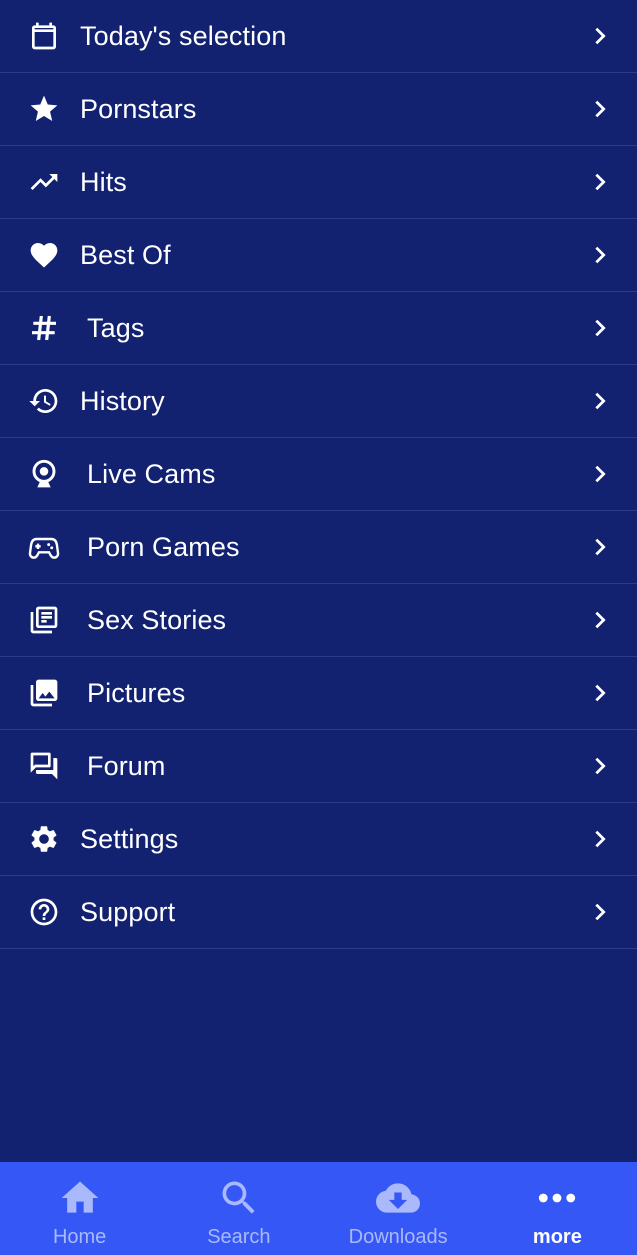 The height and width of the screenshot is (1255, 637). Describe the element at coordinates (122, 400) in the screenshot. I see `menu-item-label: History` at that location.